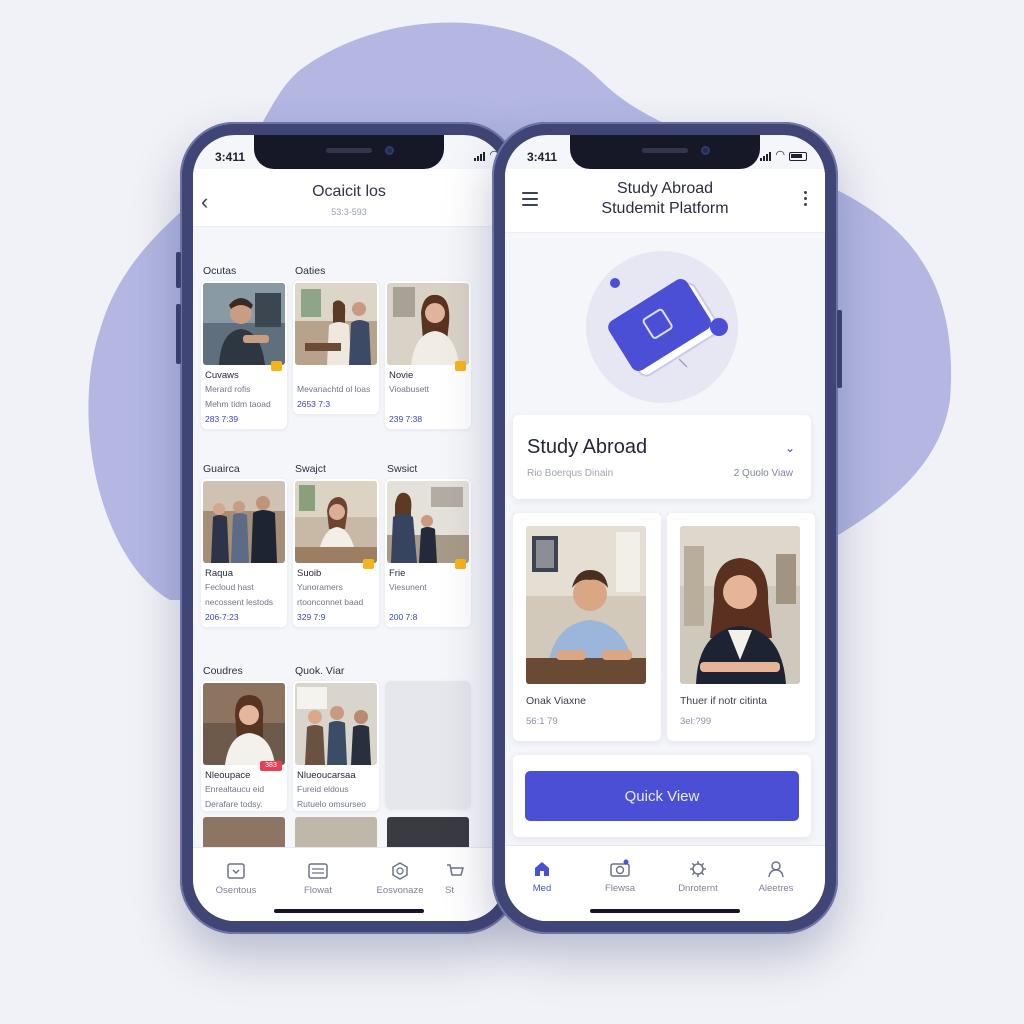 The height and width of the screenshot is (1024, 1024). What do you see at coordinates (349, 191) in the screenshot?
I see `page-title: Ocaicit los` at bounding box center [349, 191].